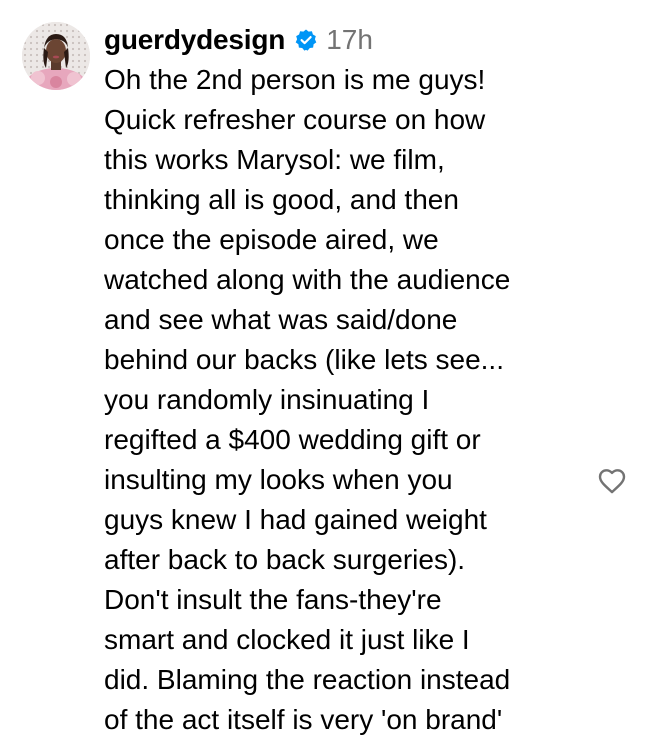 Image resolution: width=654 pixels, height=742 pixels. Describe the element at coordinates (307, 679) in the screenshot. I see `comment-text-line: did. Blaming the reaction instead` at that location.